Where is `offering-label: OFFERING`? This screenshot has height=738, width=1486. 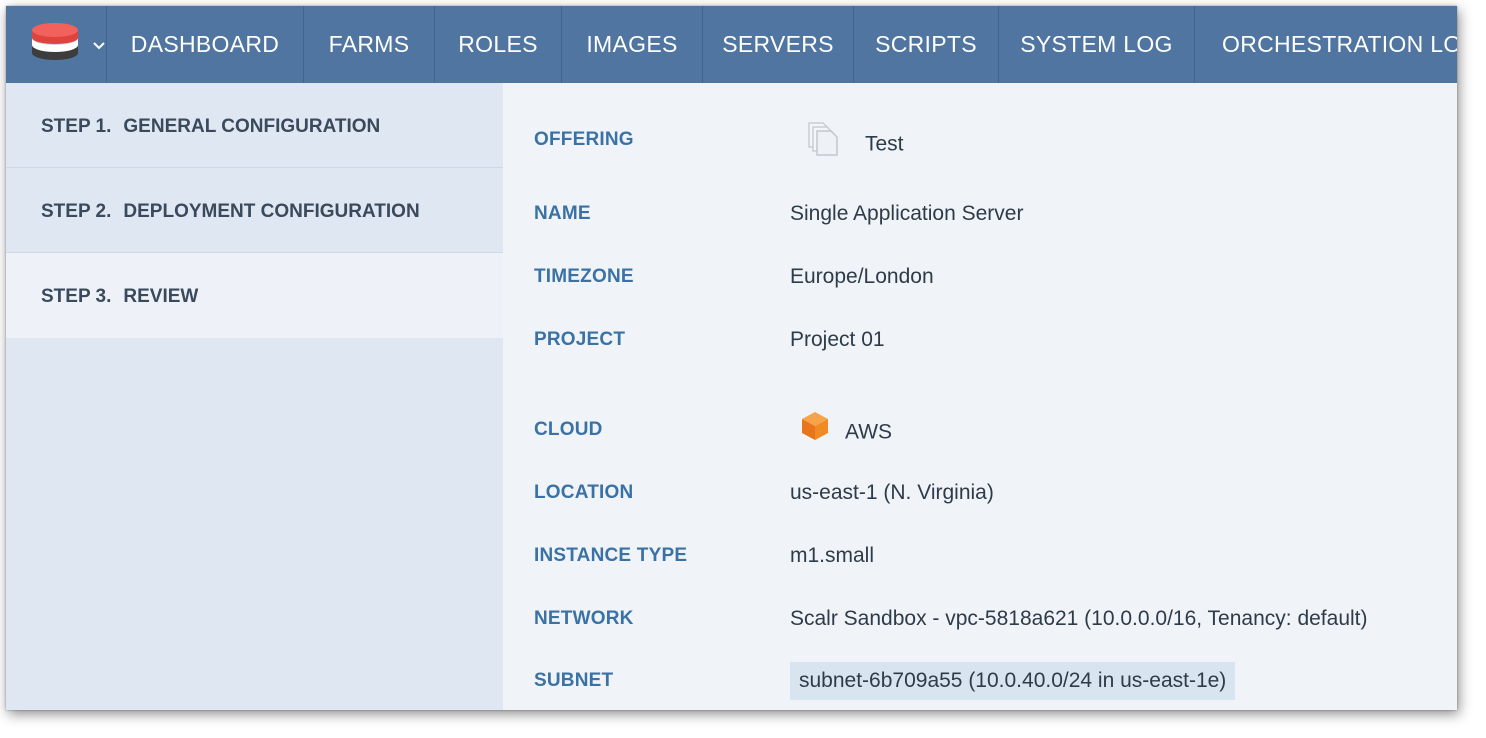
offering-label: OFFERING is located at coordinates (584, 139).